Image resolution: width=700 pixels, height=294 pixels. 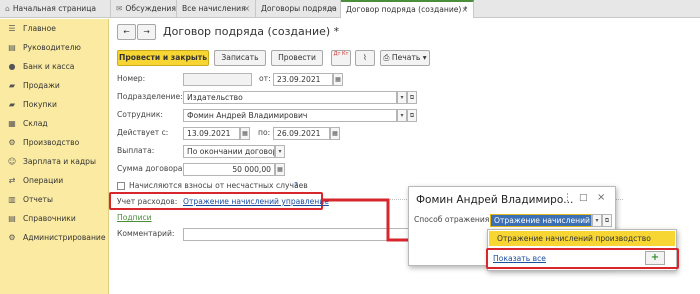 I want to click on insurance-label: Начисляются взносы от несчастных случаев, so click(x=218, y=185).